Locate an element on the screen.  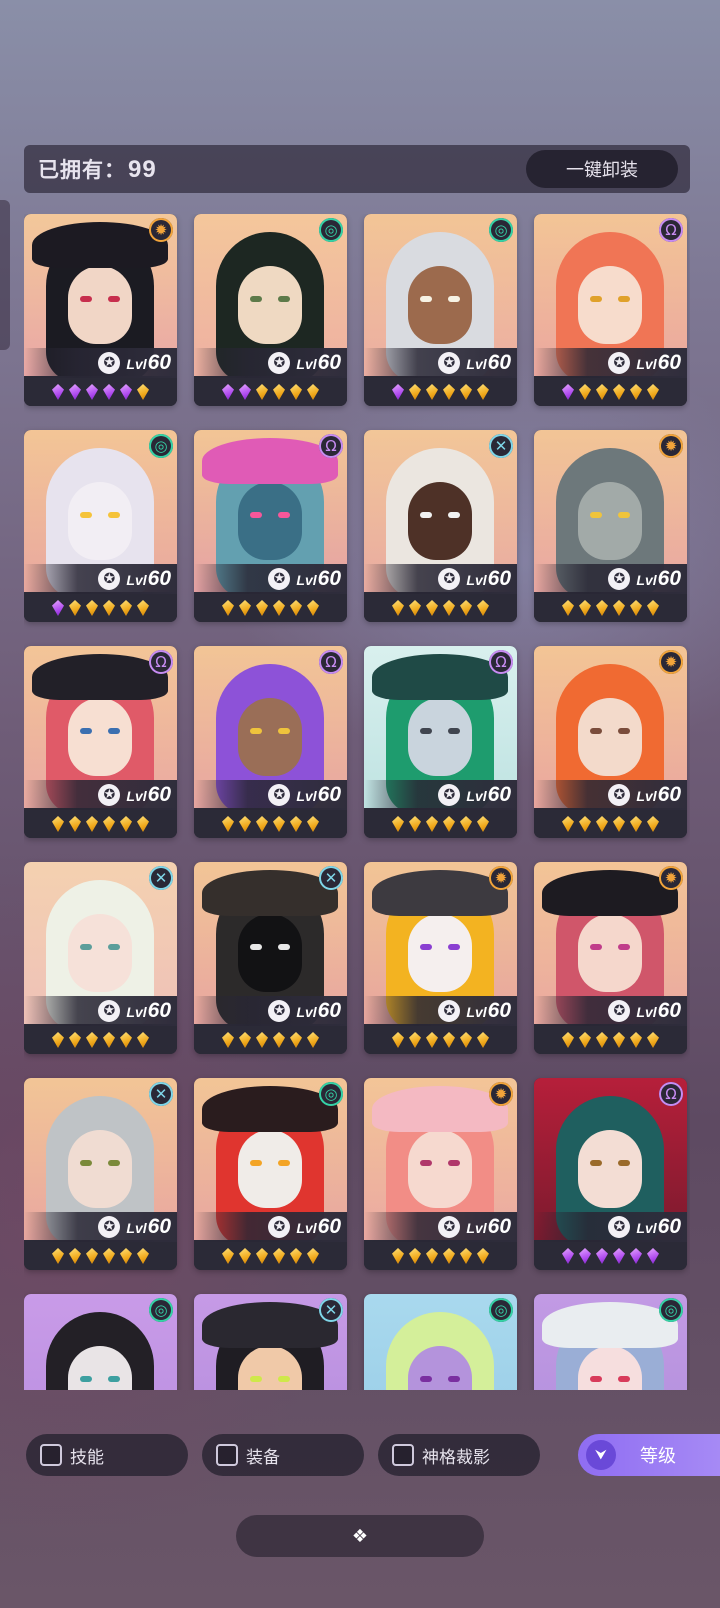
owned-count: 已拥有：99 is located at coordinates (97, 169).